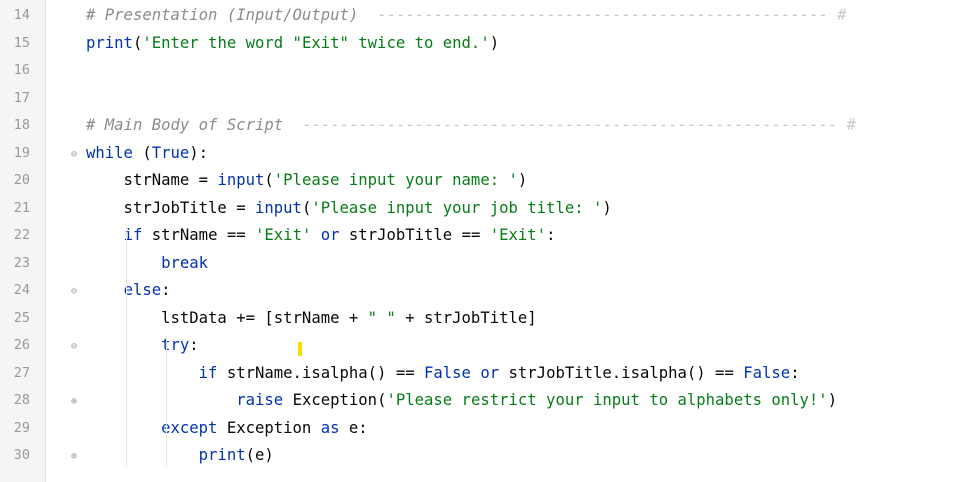 Image resolution: width=963 pixels, height=482 pixels. I want to click on code-line: 17, so click(481, 99).